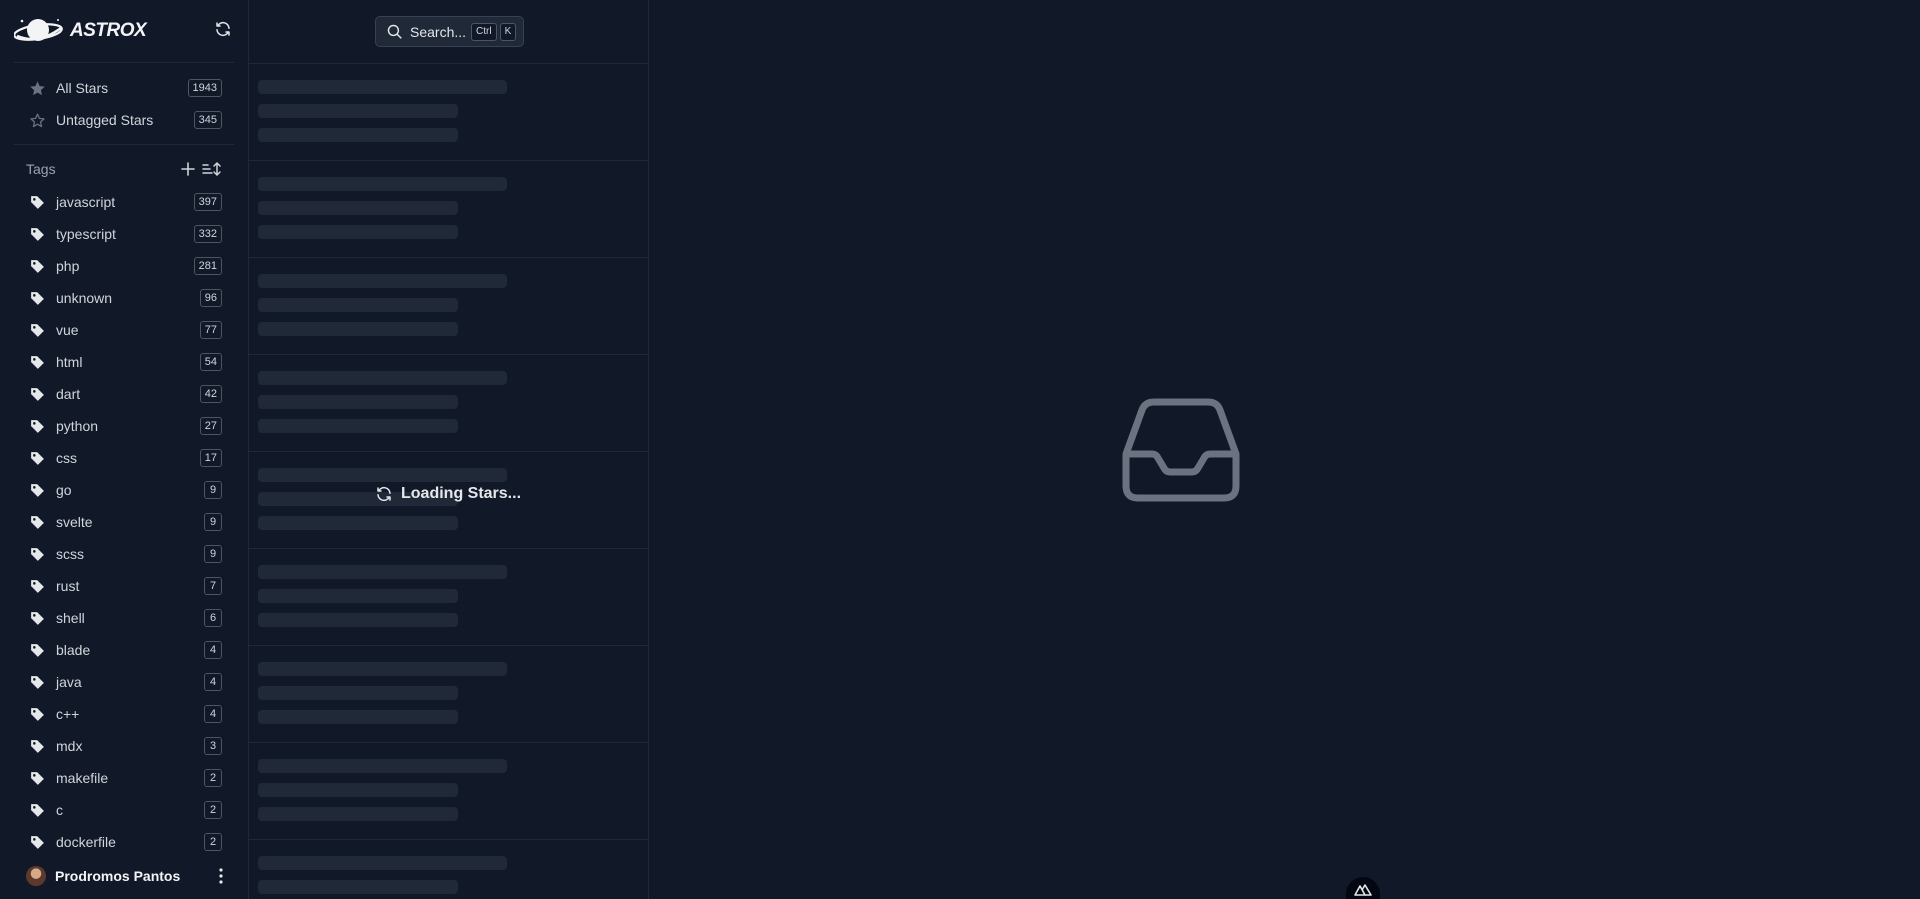 This screenshot has width=1920, height=899. Describe the element at coordinates (125, 266) in the screenshot. I see `tag-item: php 281` at that location.